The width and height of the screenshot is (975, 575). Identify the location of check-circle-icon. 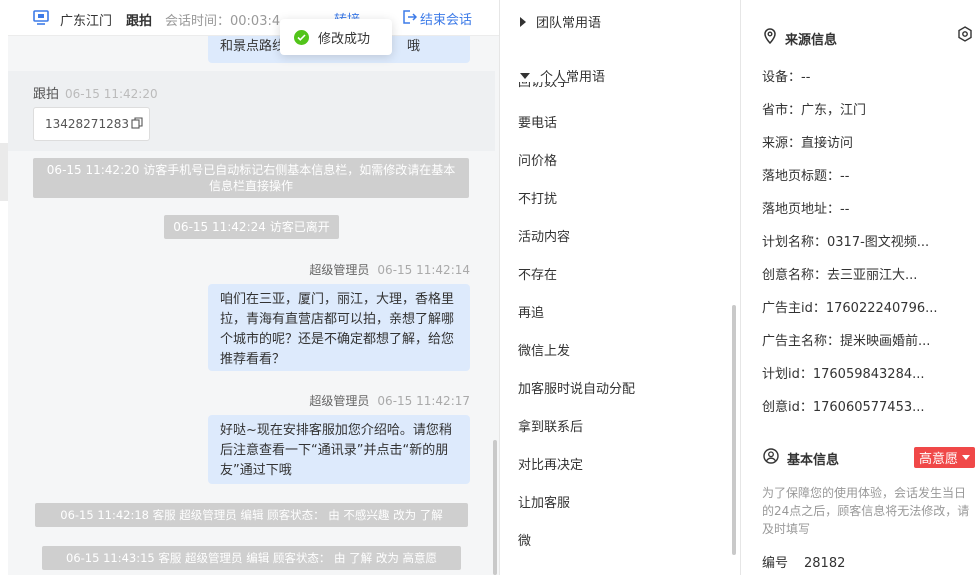
(301, 37).